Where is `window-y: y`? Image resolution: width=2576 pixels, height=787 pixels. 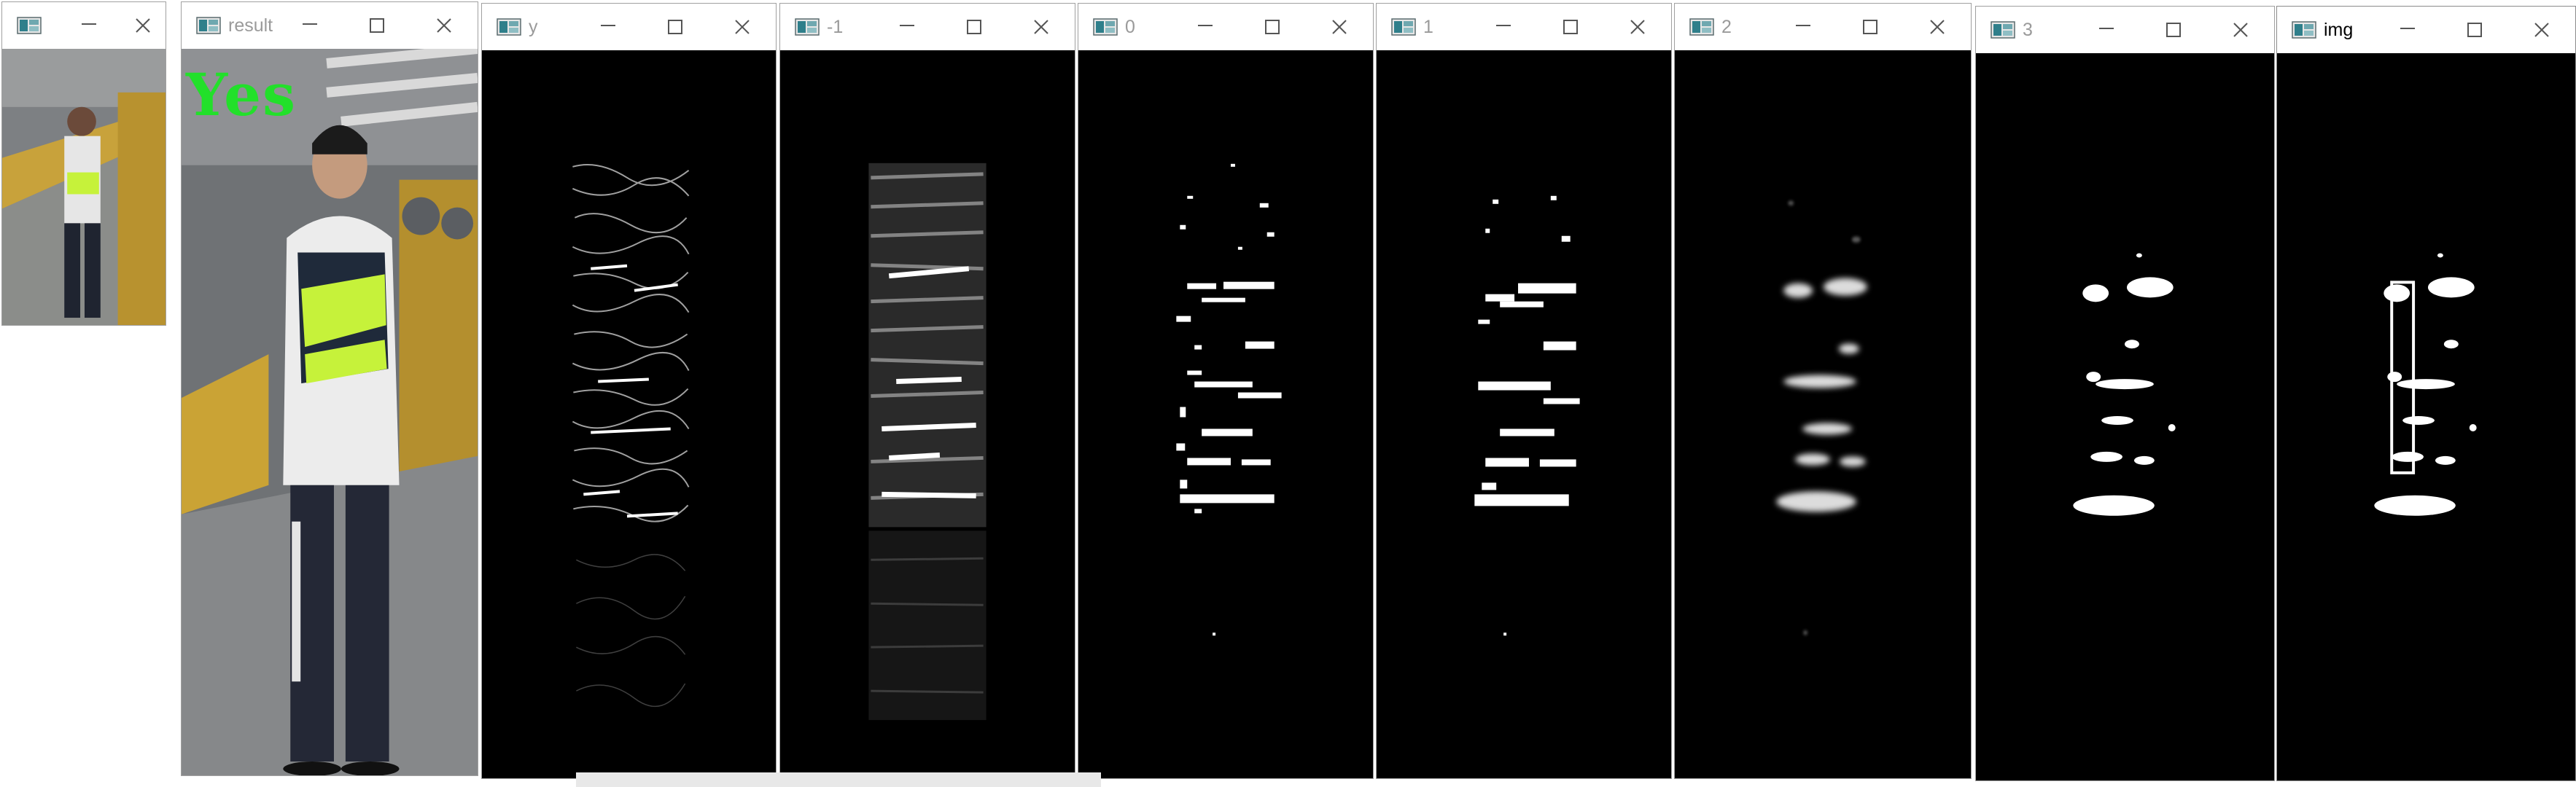 window-y: y is located at coordinates (629, 391).